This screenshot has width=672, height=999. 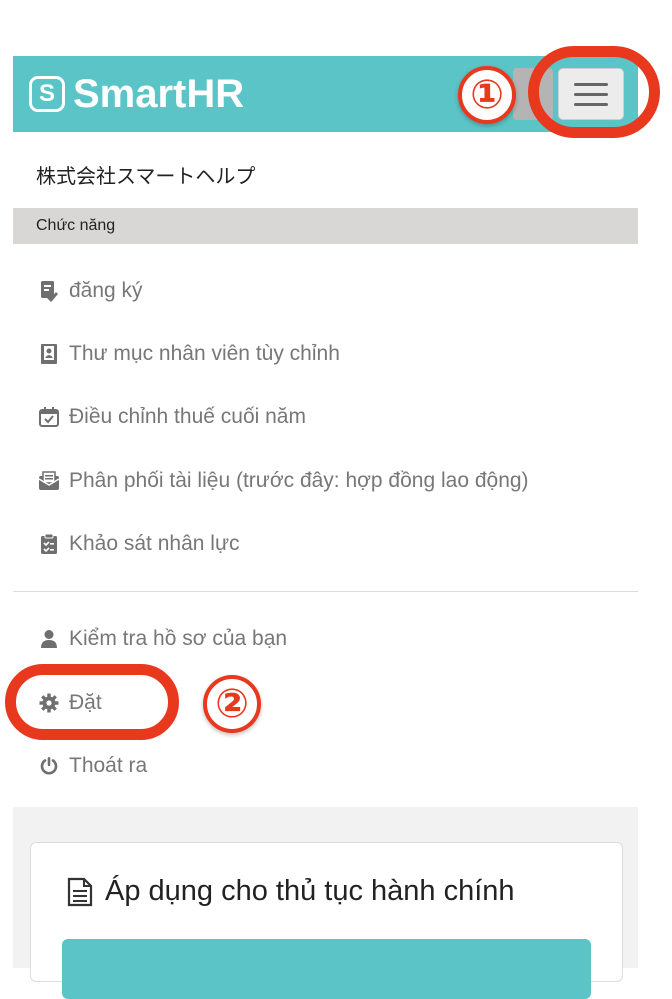 I want to click on menu-item-label: đăng ký, so click(x=106, y=290).